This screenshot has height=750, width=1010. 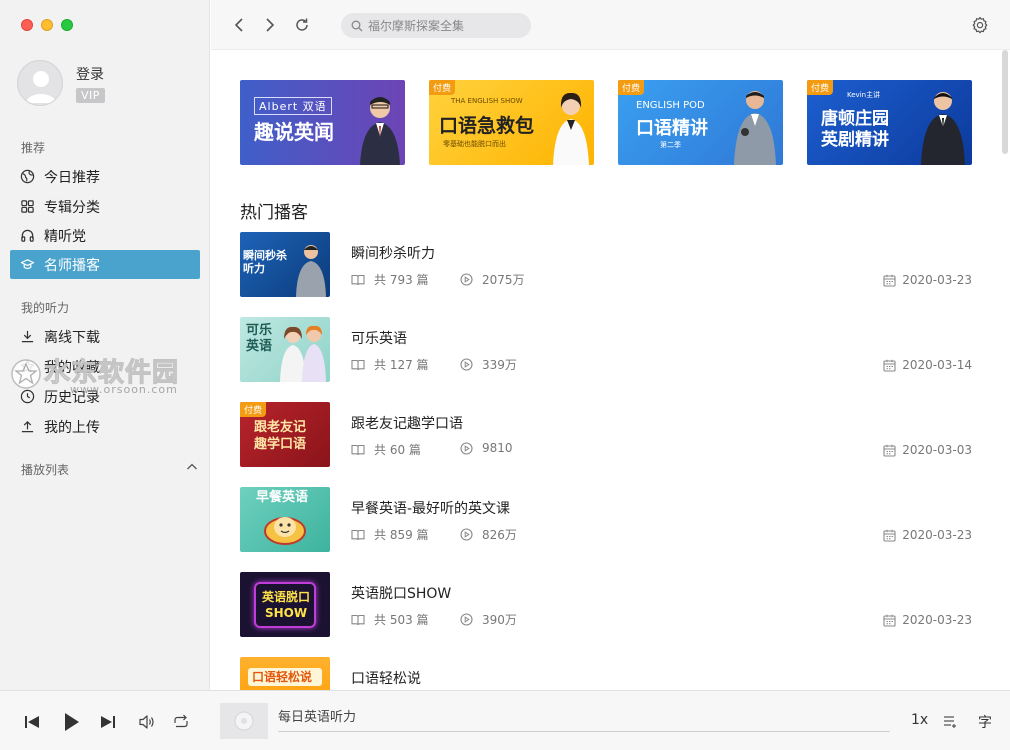 I want to click on scrollbar-thumb, so click(x=1005, y=102).